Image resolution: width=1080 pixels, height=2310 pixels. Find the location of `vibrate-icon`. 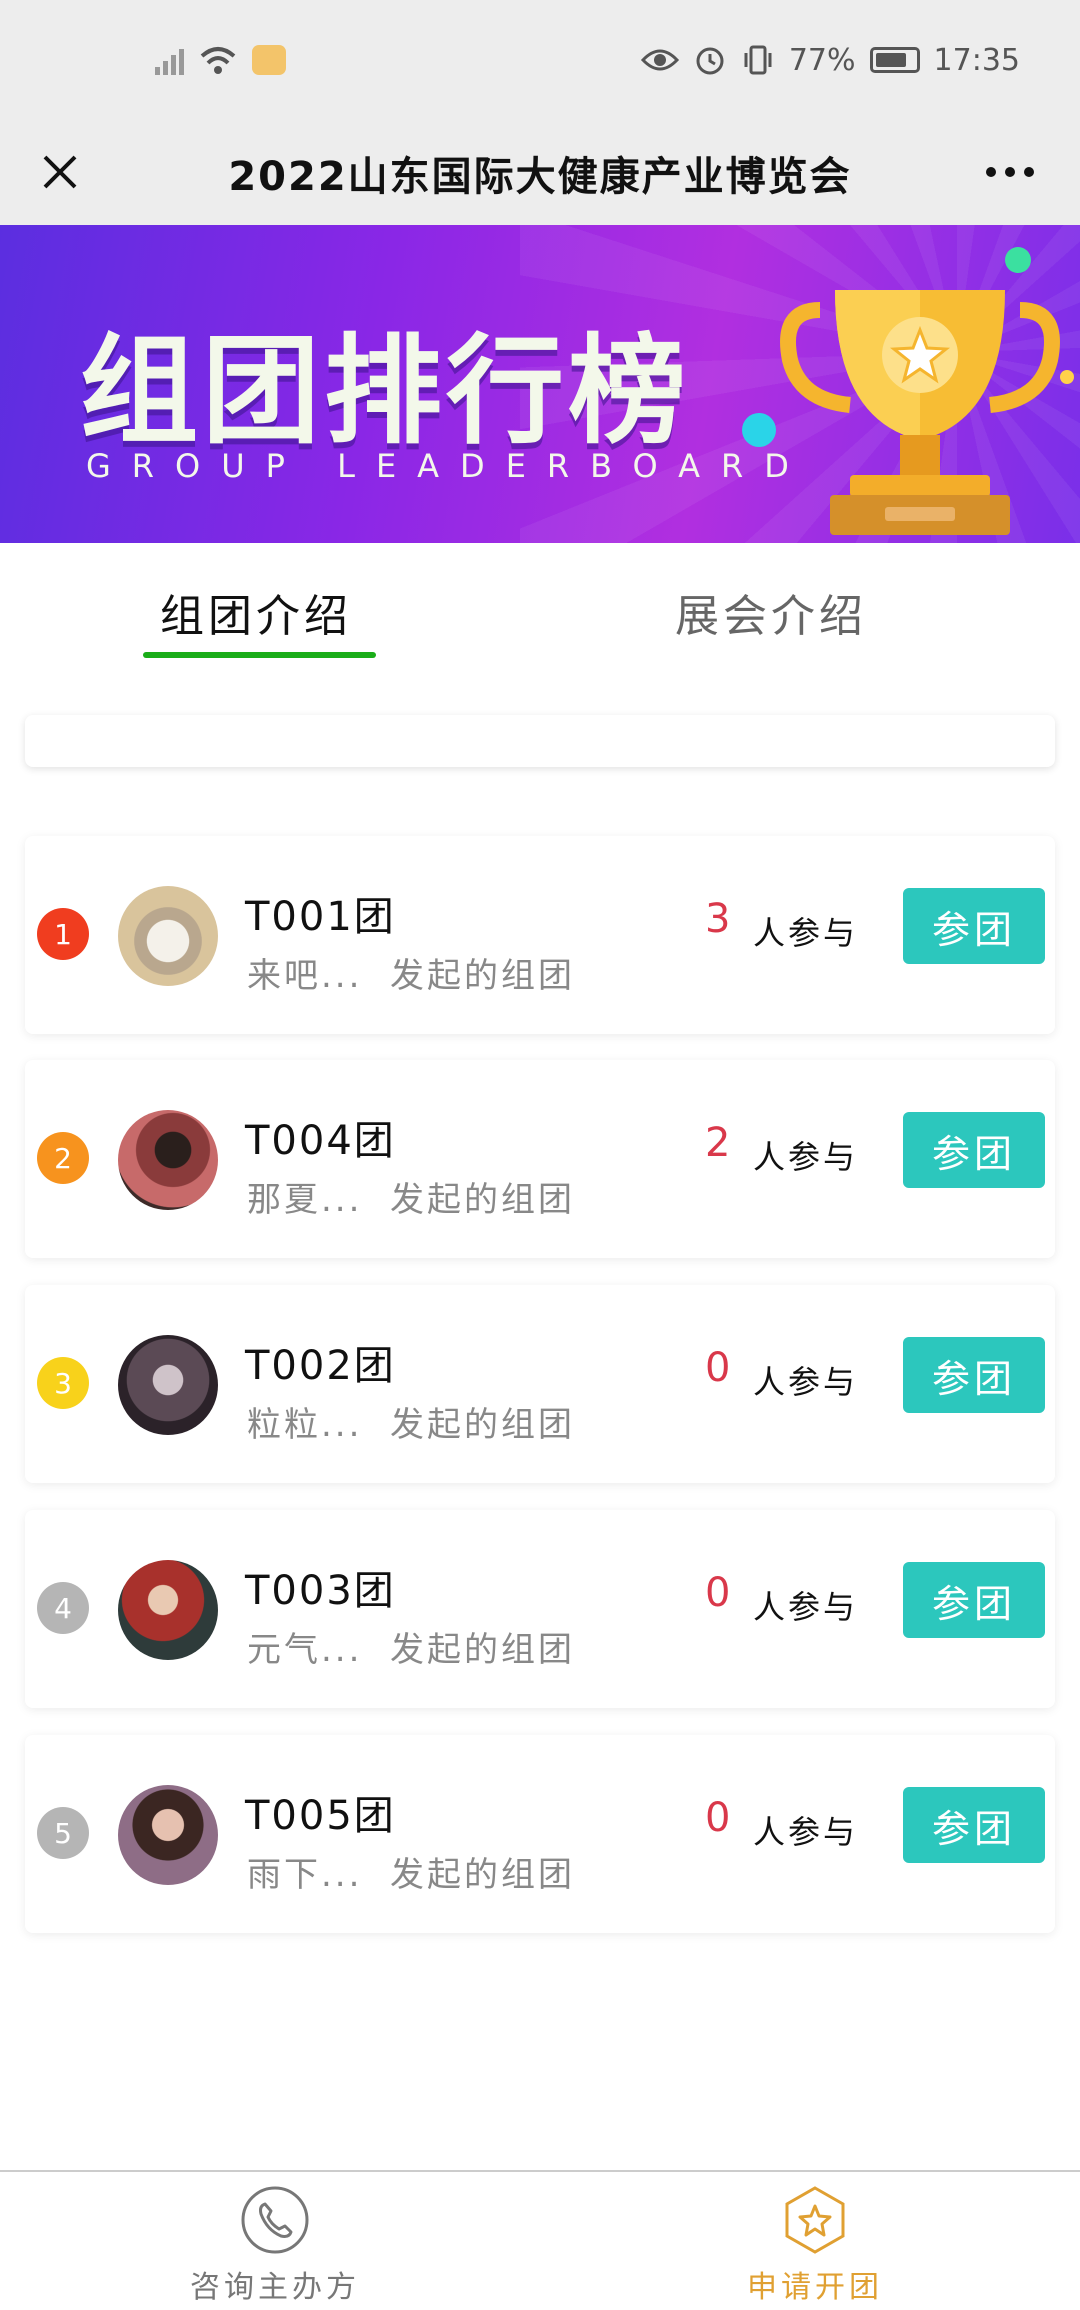

vibrate-icon is located at coordinates (758, 60).